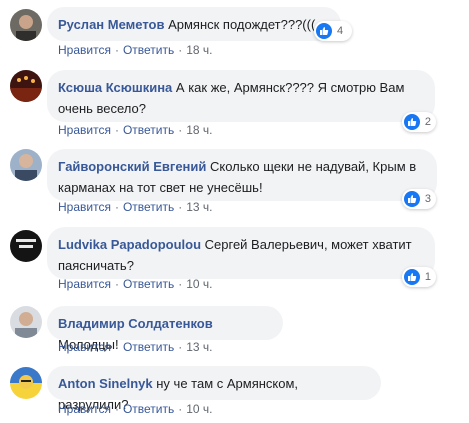  Describe the element at coordinates (102, 108) in the screenshot. I see `comment-text: очень весело?` at that location.